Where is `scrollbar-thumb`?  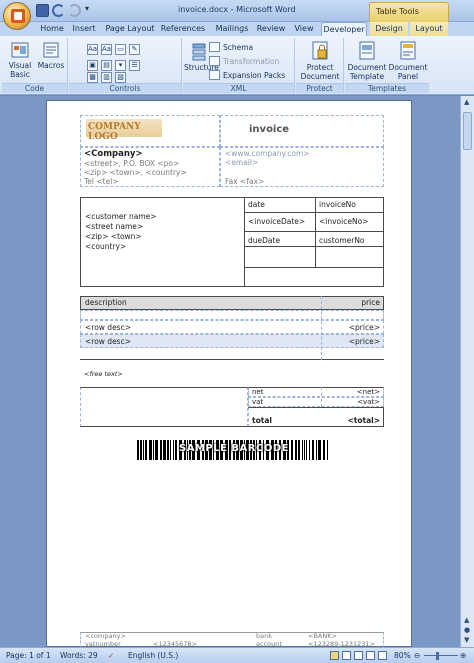
scrollbar-thumb is located at coordinates (467, 131).